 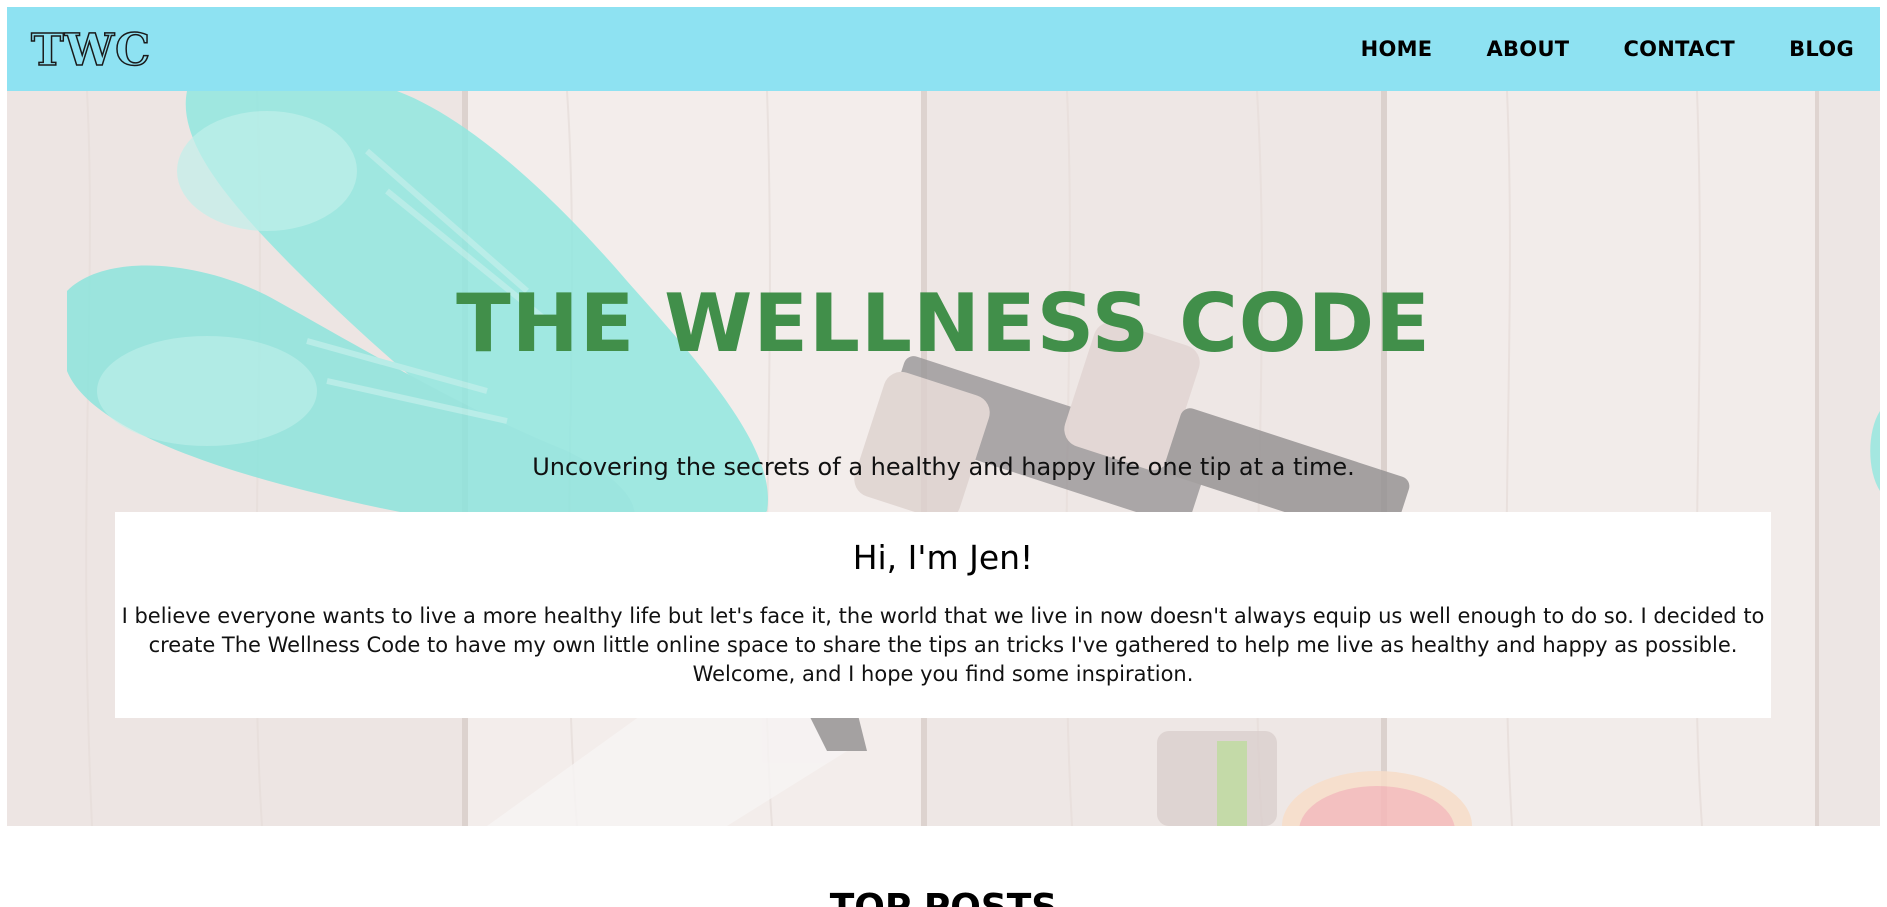 I want to click on nav-link-home: HOME, so click(x=1397, y=49).